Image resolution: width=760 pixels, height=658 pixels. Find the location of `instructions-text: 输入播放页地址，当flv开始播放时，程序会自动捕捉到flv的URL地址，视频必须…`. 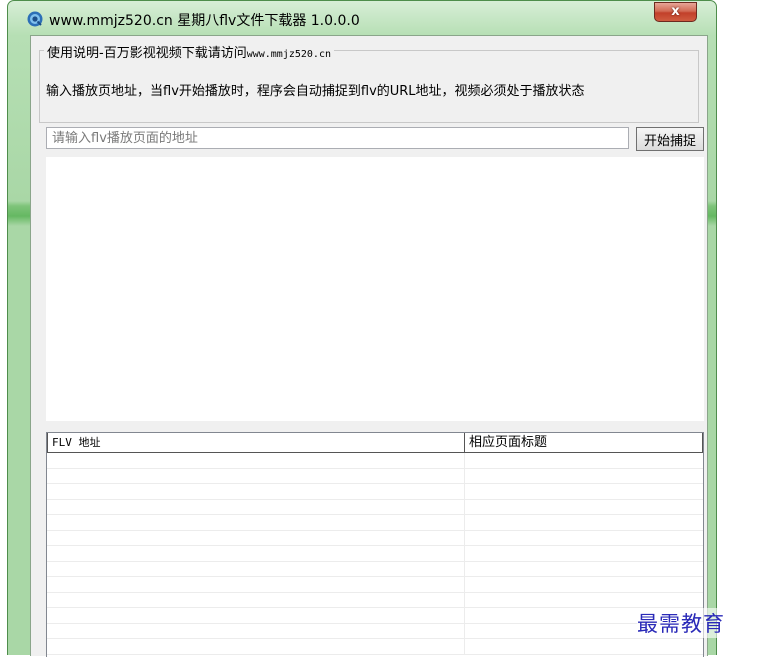

instructions-text: 输入播放页地址，当flv开始播放时，程序会自动捕捉到flv的URL地址，视频必须… is located at coordinates (315, 91).